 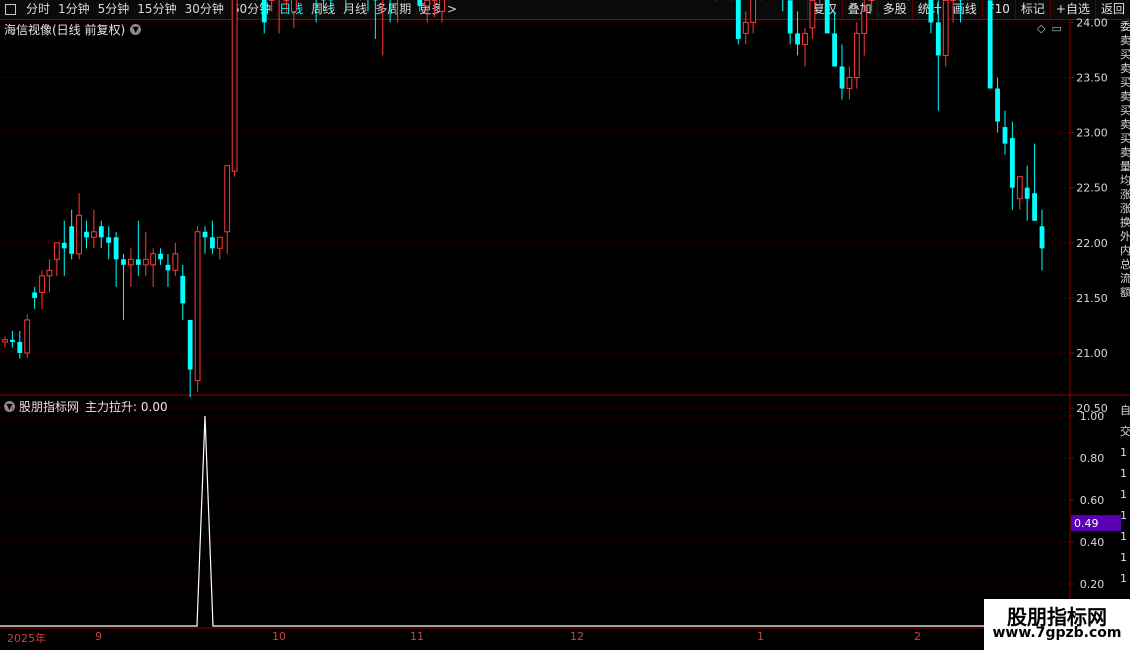 I want to click on price-tick-label: 23.00, so click(x=1092, y=133).